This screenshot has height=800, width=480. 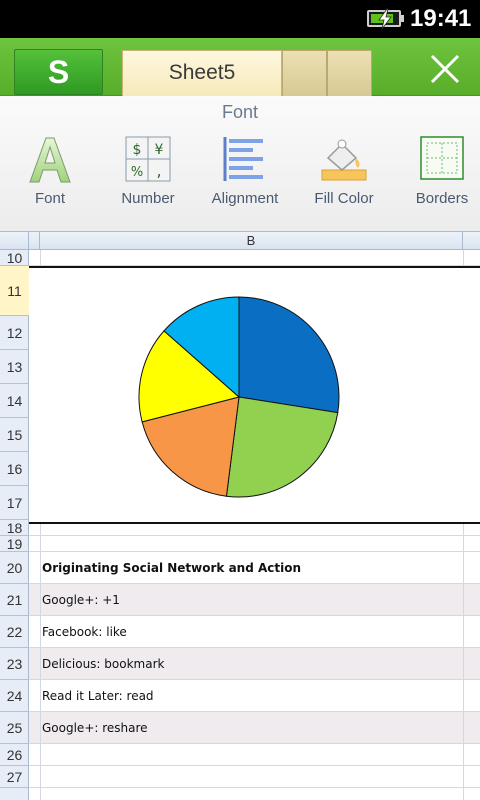 What do you see at coordinates (14, 777) in the screenshot?
I see `row-header-27: 27` at bounding box center [14, 777].